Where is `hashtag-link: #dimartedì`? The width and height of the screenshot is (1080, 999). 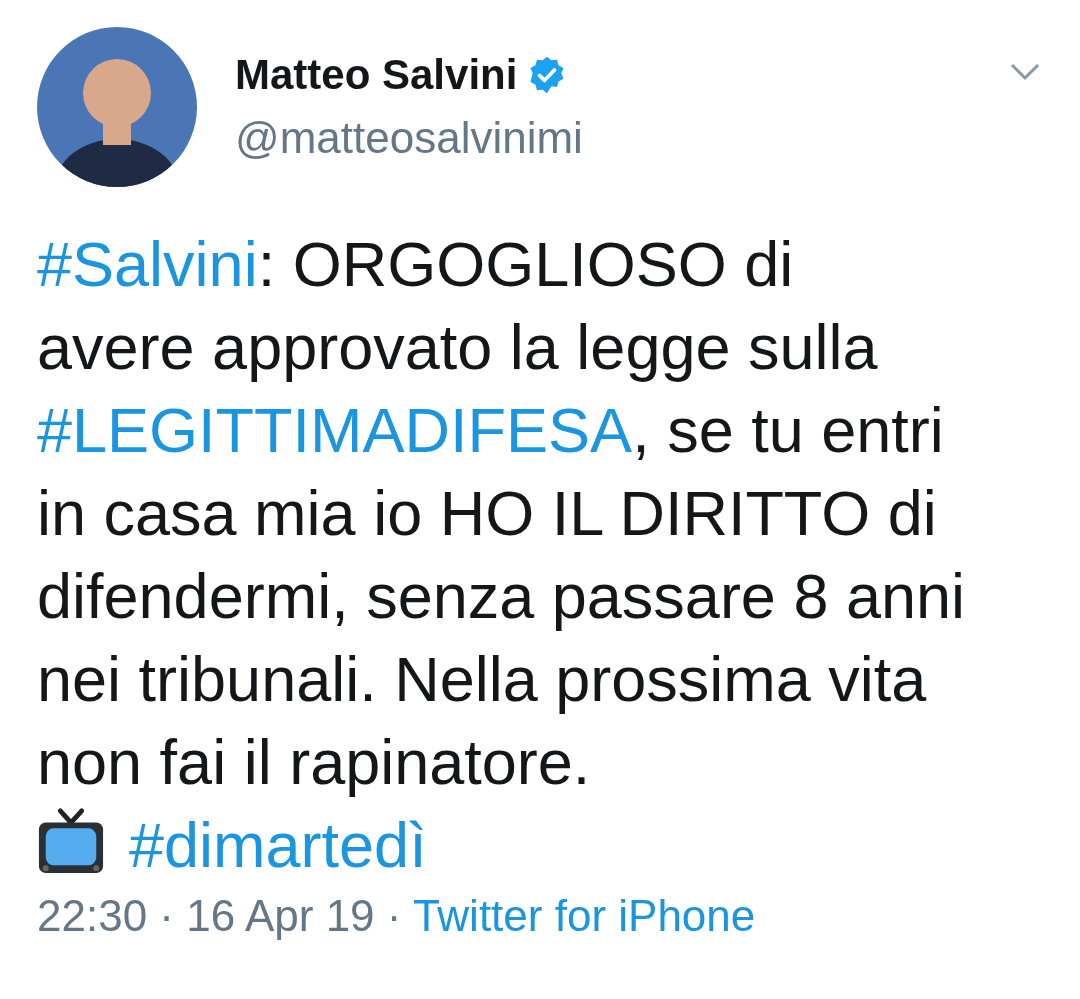
hashtag-link: #dimartedì is located at coordinates (278, 845).